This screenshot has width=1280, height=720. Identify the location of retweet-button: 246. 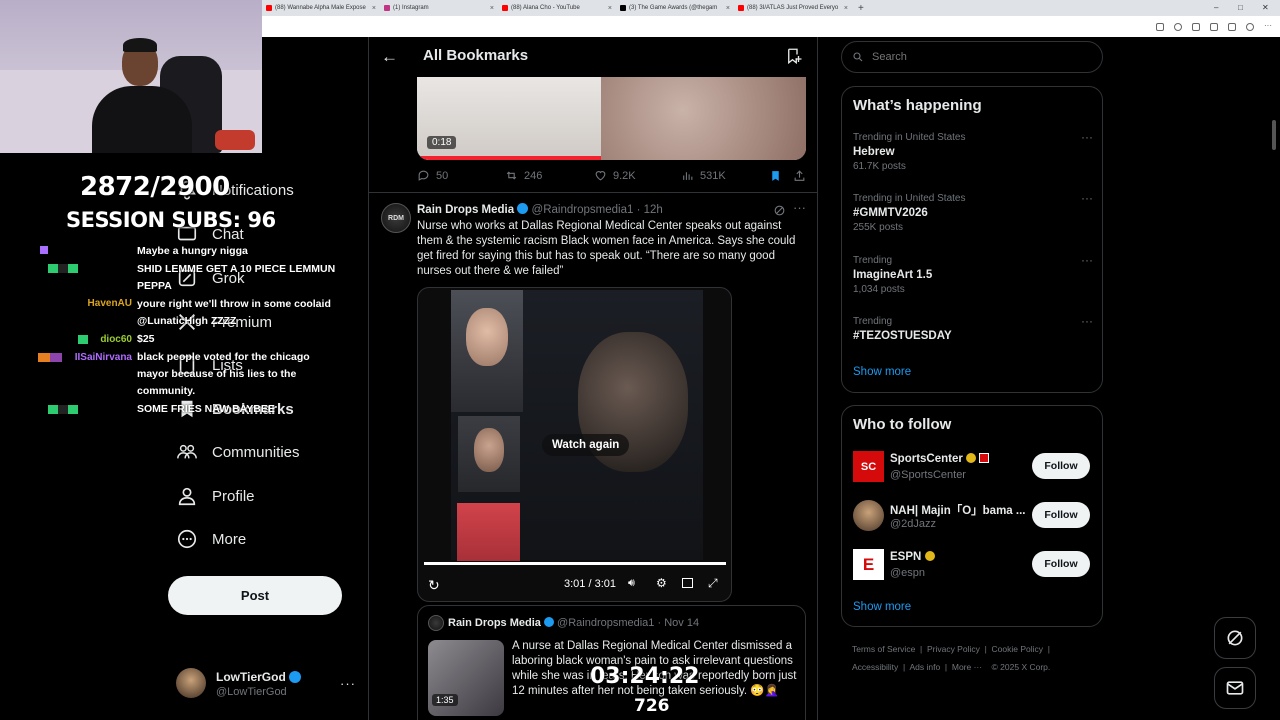
(523, 175).